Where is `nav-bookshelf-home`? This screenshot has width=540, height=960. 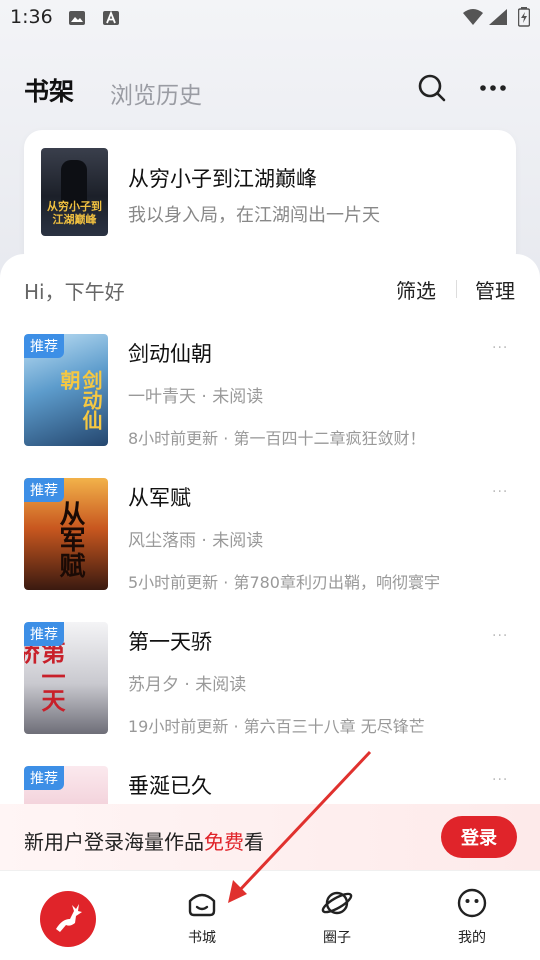 nav-bookshelf-home is located at coordinates (68, 919).